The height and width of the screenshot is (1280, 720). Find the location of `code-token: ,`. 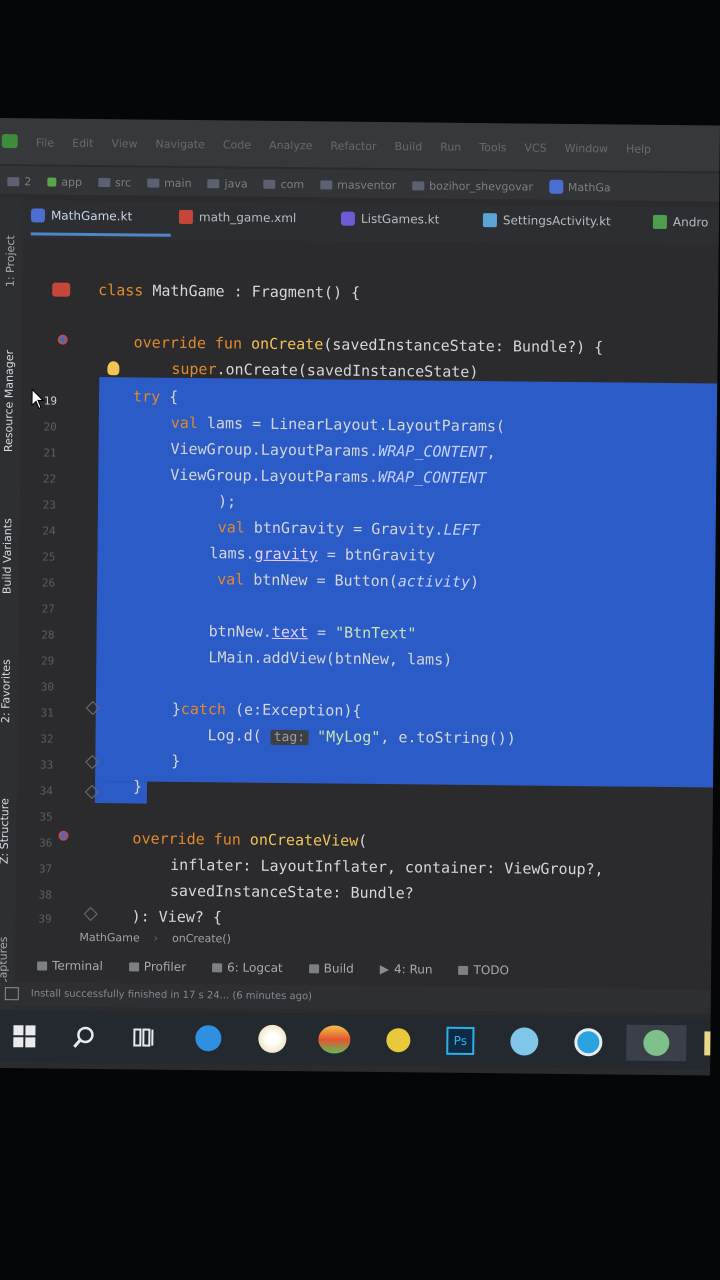

code-token: , is located at coordinates (491, 452).